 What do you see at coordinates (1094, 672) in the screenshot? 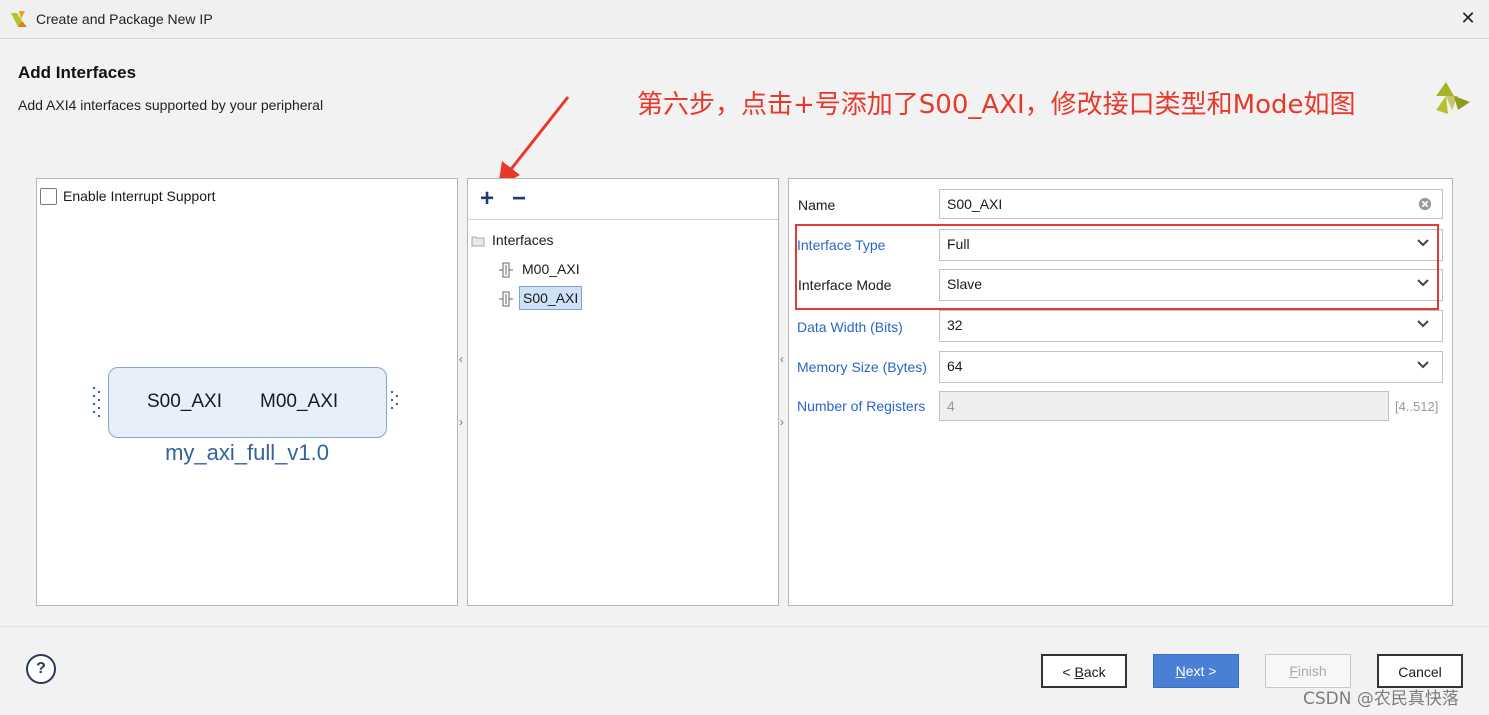
I see `back-rest: ack` at bounding box center [1094, 672].